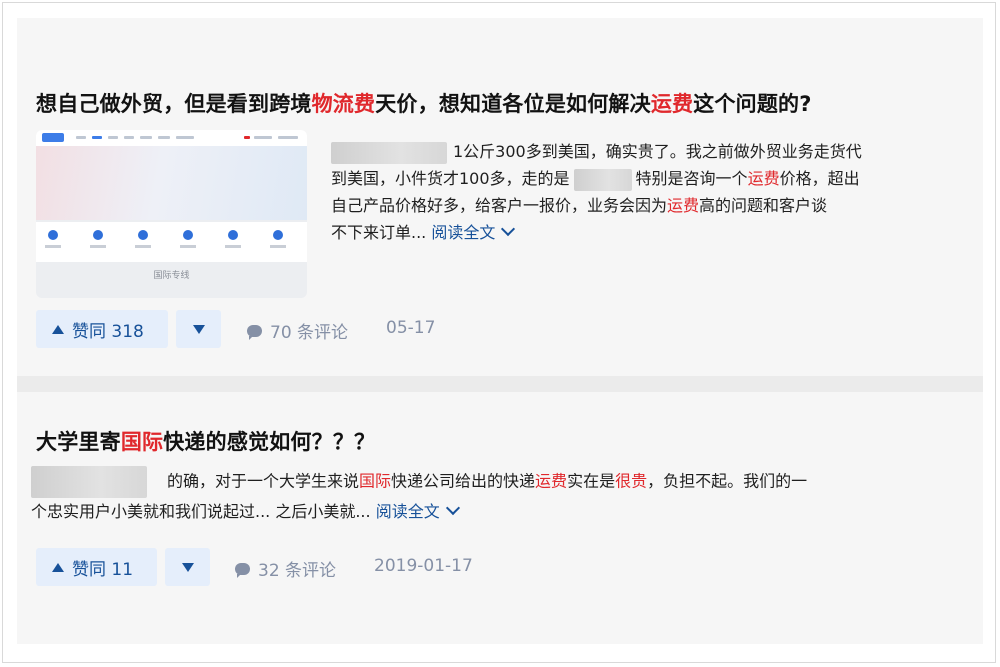  Describe the element at coordinates (205, 441) in the screenshot. I see `question-title-2: 大学里寄国际快递的感觉如何？？？` at that location.